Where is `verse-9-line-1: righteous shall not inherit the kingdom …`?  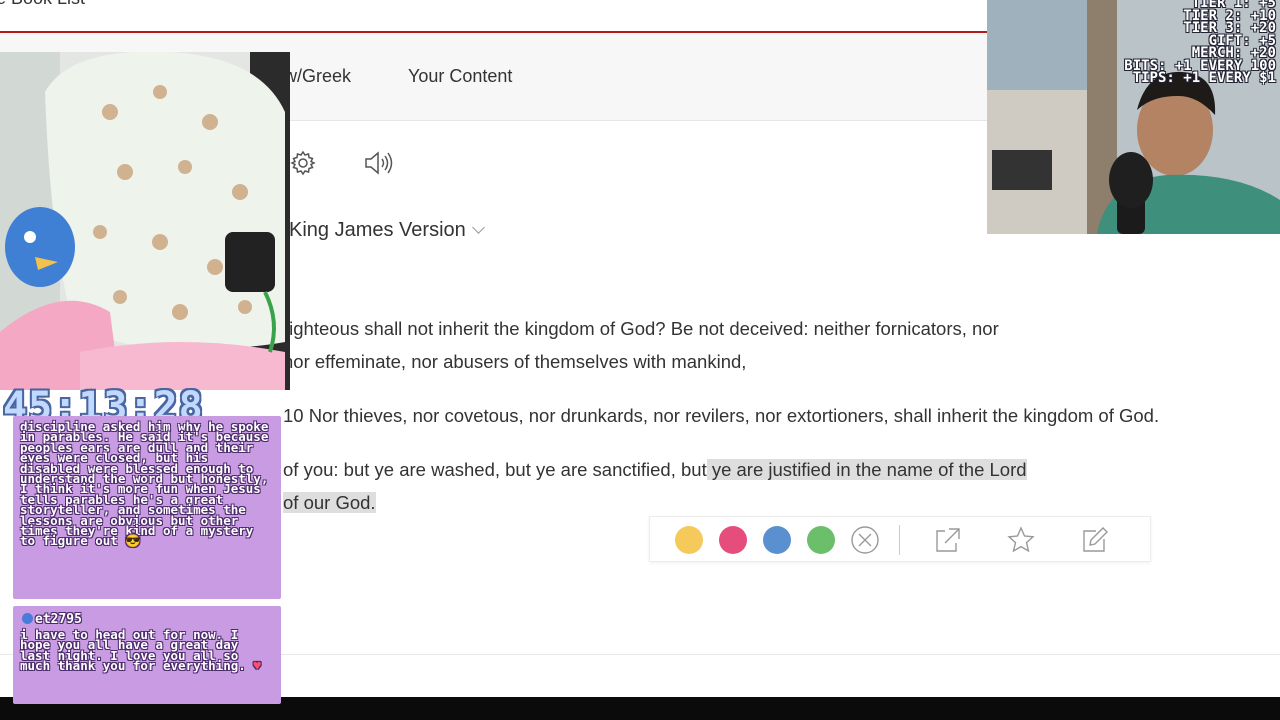
verse-9-line-1: righteous shall not inherit the kingdom … is located at coordinates (641, 328).